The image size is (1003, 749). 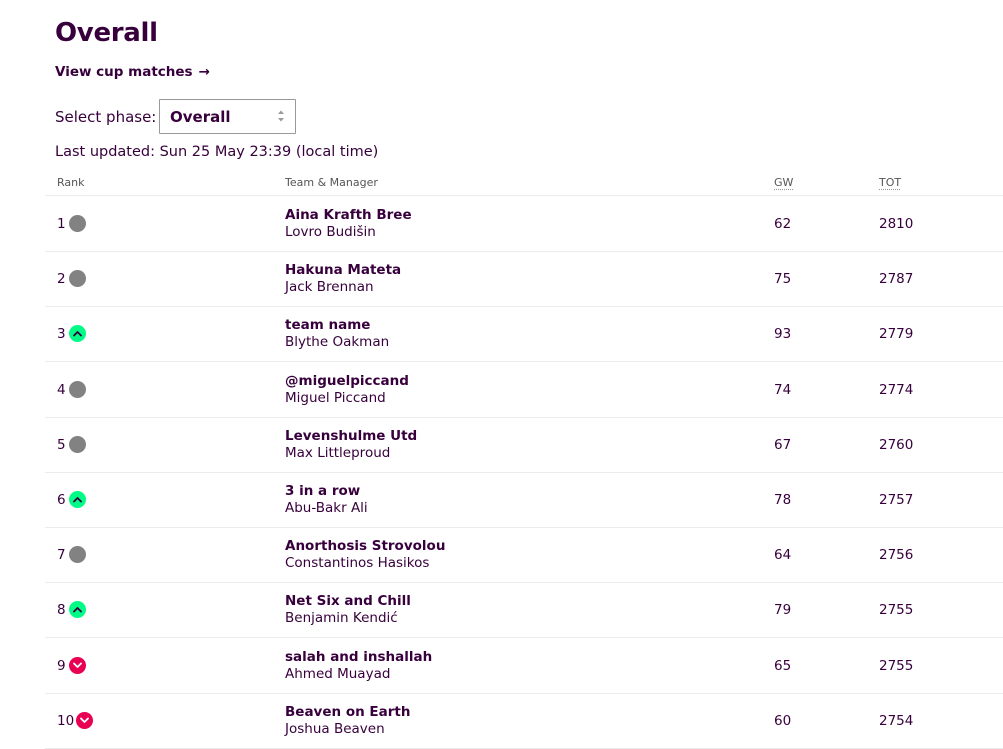 I want to click on table-row: 8 Net Six and Chill Benjamin Kendić 79 2755, so click(x=524, y=610).